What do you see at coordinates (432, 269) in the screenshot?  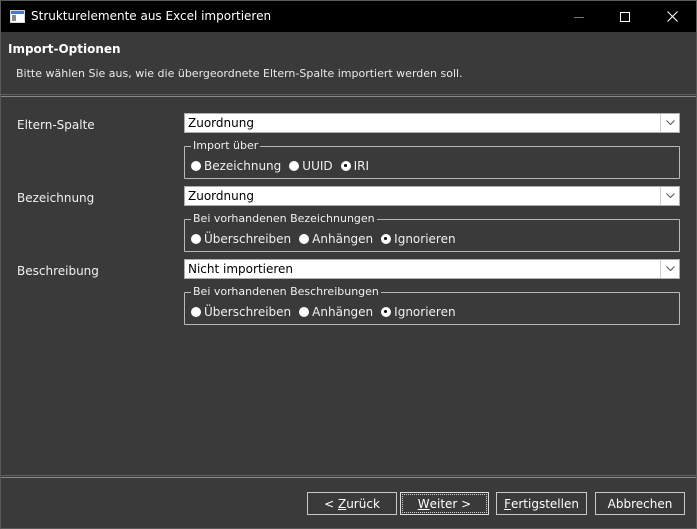 I see `beschreibung-select: Nicht importieren` at bounding box center [432, 269].